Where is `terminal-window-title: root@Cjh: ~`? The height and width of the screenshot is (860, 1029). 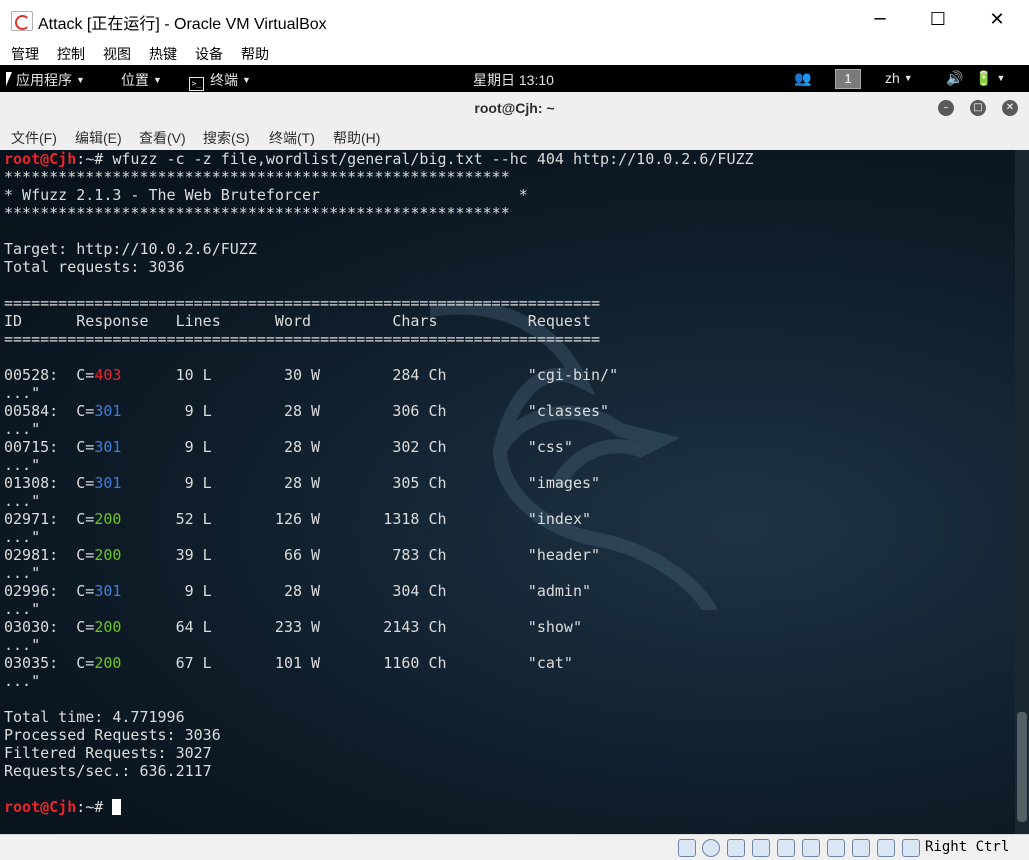
terminal-window-title: root@Cjh: ~ is located at coordinates (514, 108).